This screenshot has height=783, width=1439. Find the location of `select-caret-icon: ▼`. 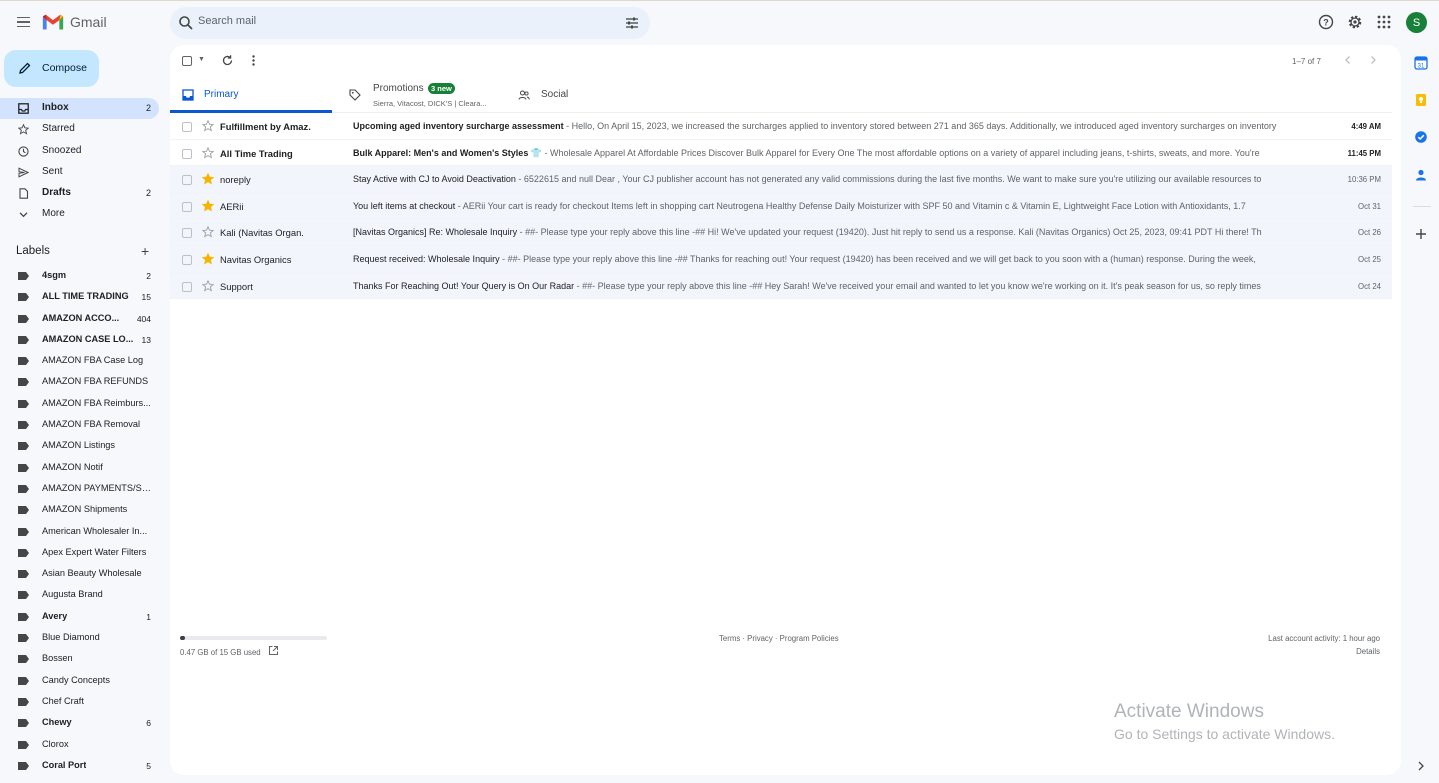

select-caret-icon: ▼ is located at coordinates (201, 59).